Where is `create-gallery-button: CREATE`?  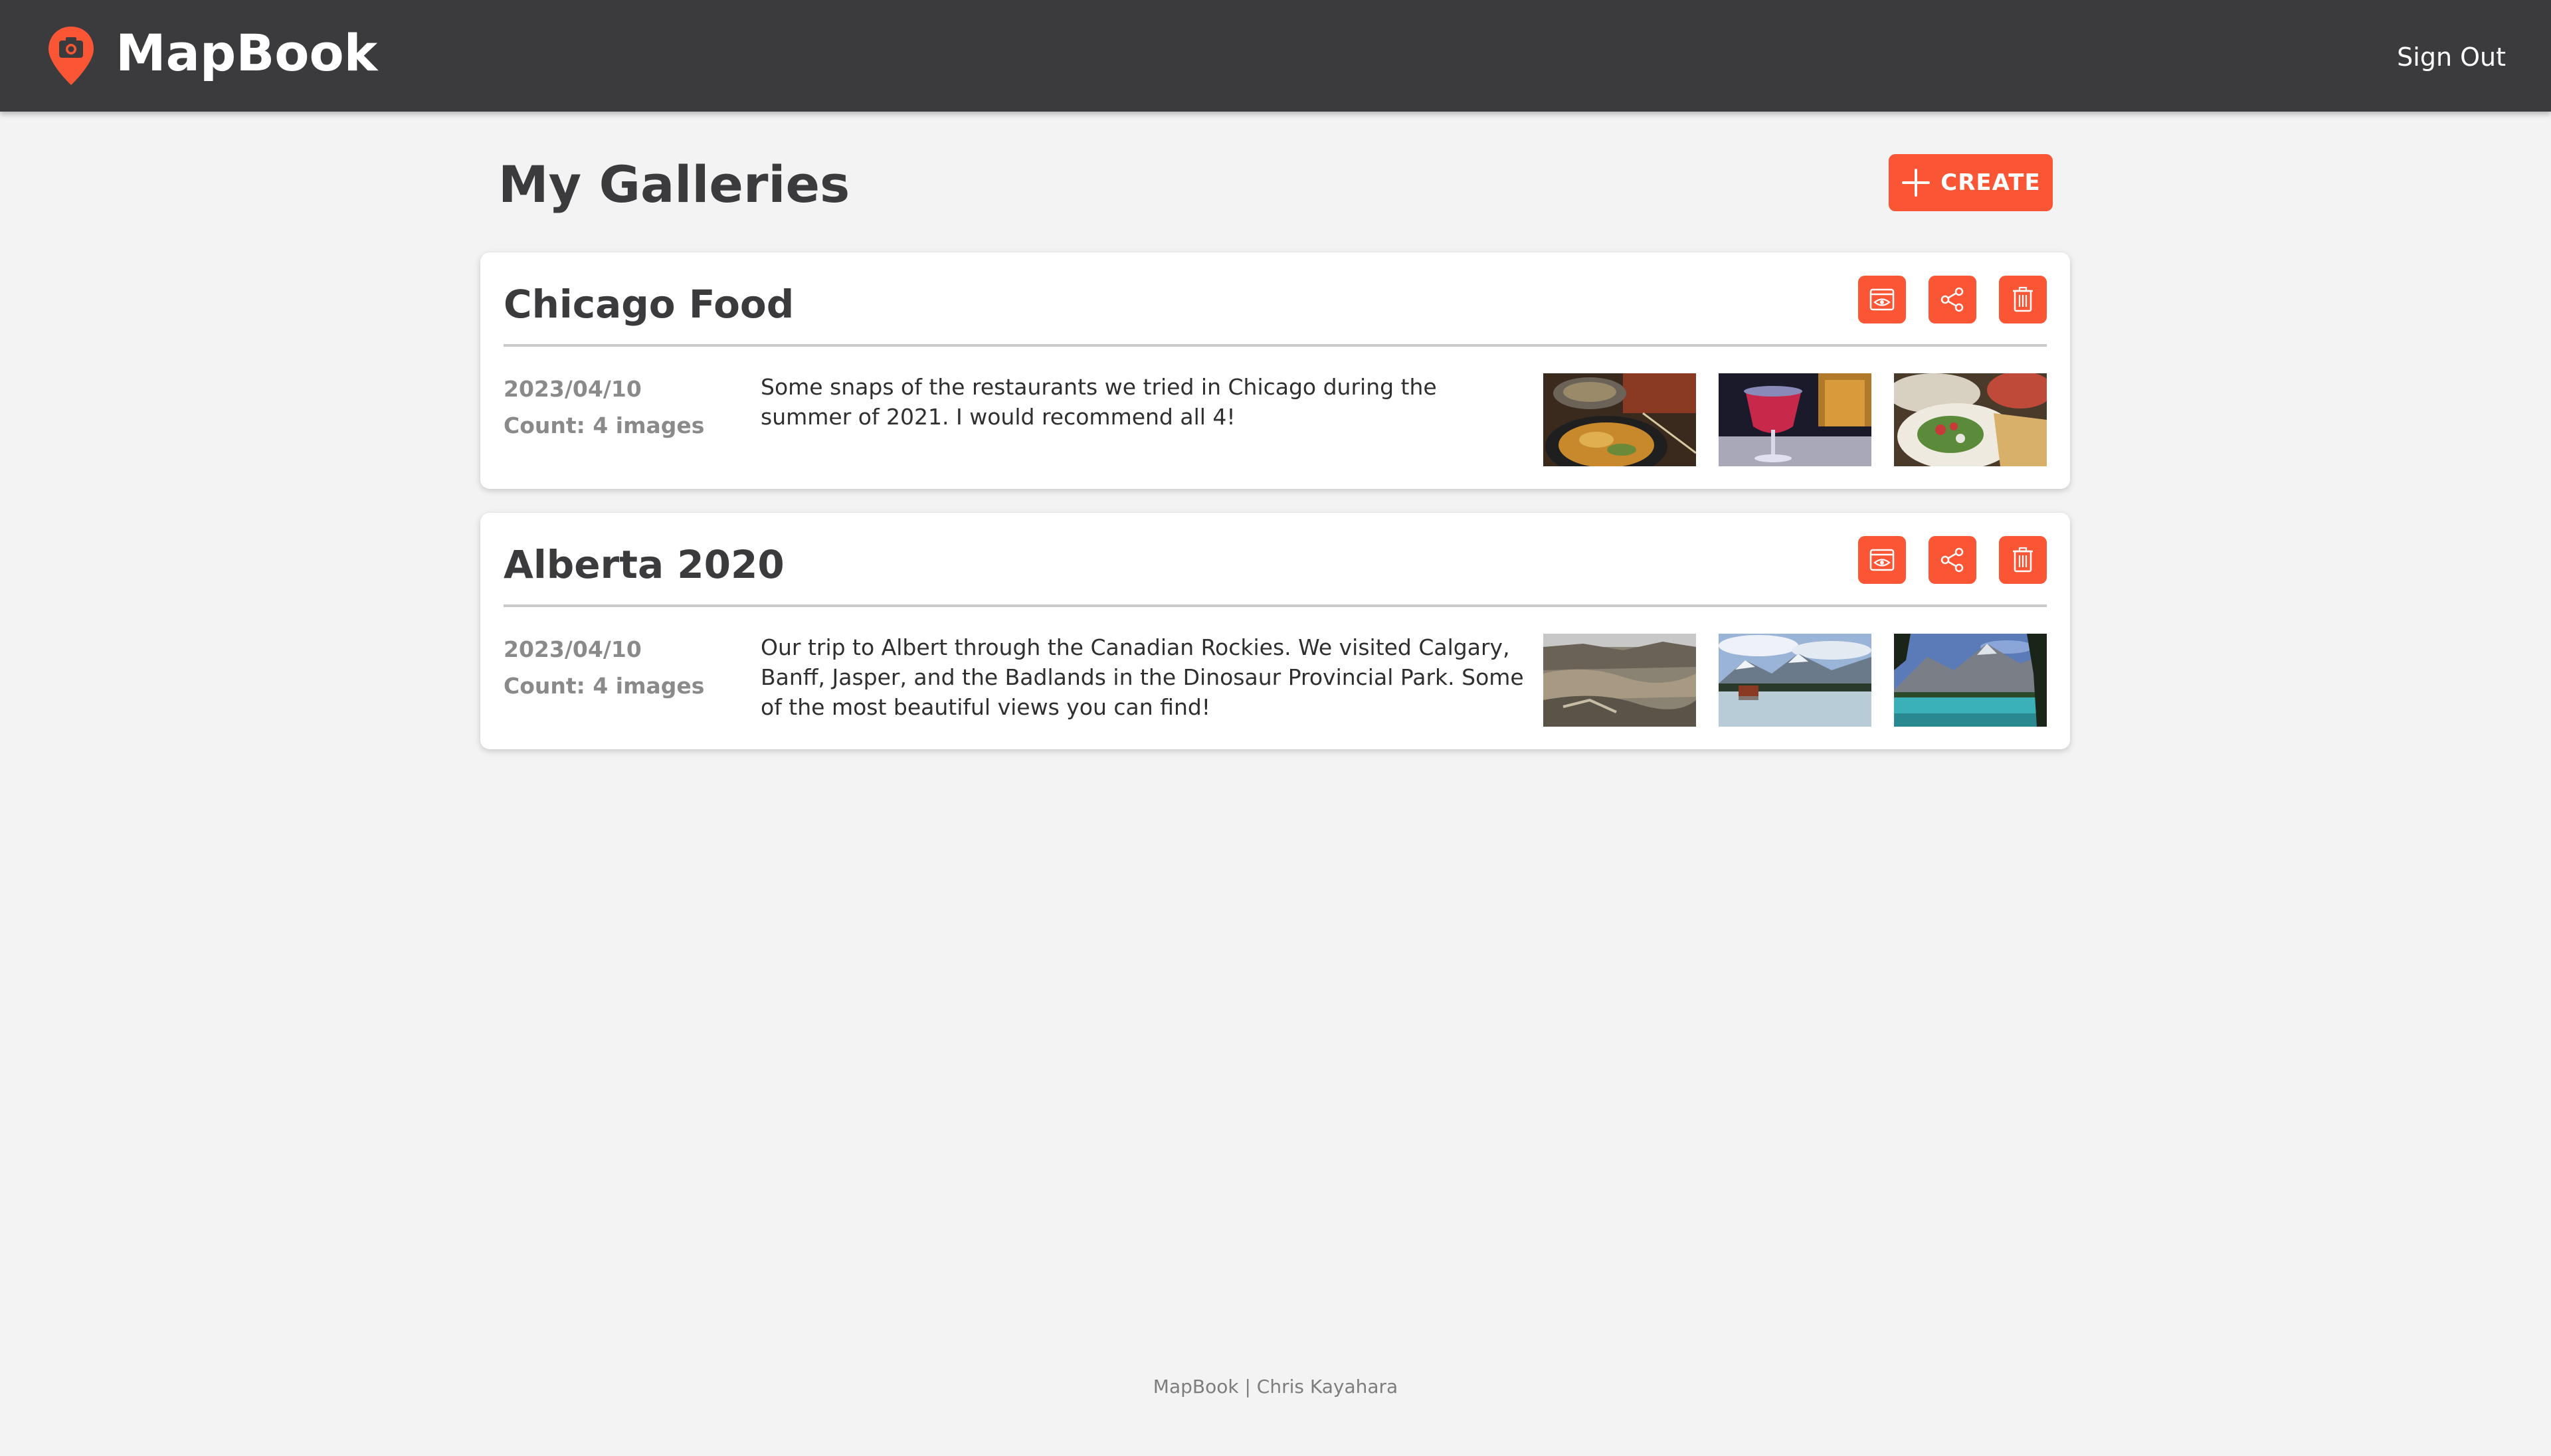 create-gallery-button: CREATE is located at coordinates (1971, 182).